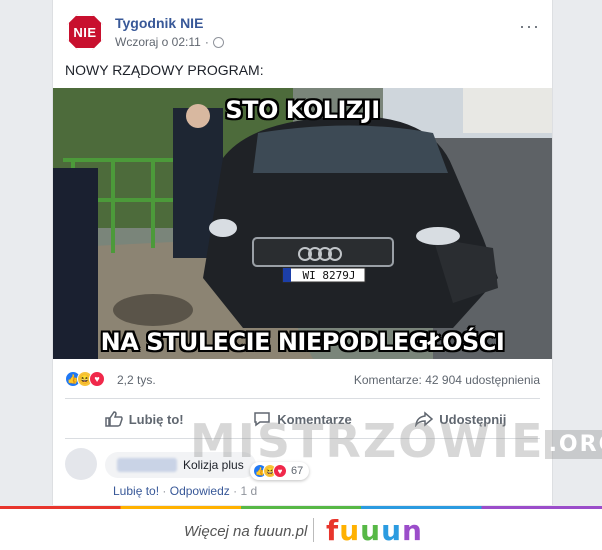 The height and width of the screenshot is (550, 602). Describe the element at coordinates (302, 110) in the screenshot. I see `meme-top-text: STO KOLIZJI` at that location.